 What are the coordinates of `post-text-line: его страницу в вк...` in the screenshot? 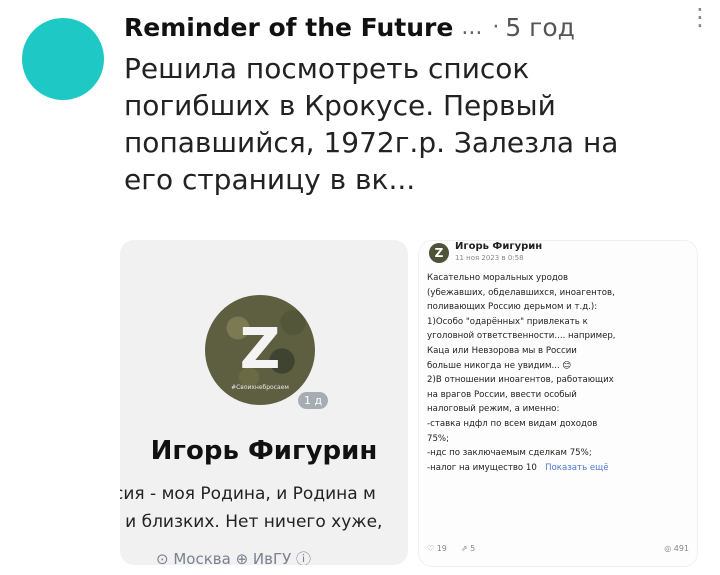 It's located at (270, 179).